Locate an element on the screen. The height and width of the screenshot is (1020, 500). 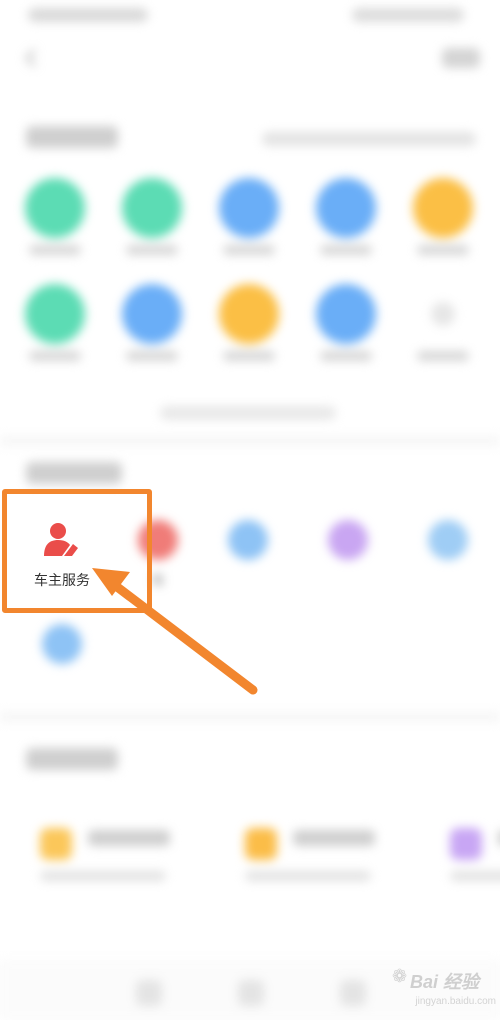
back-arrow-icon is located at coordinates (32, 58).